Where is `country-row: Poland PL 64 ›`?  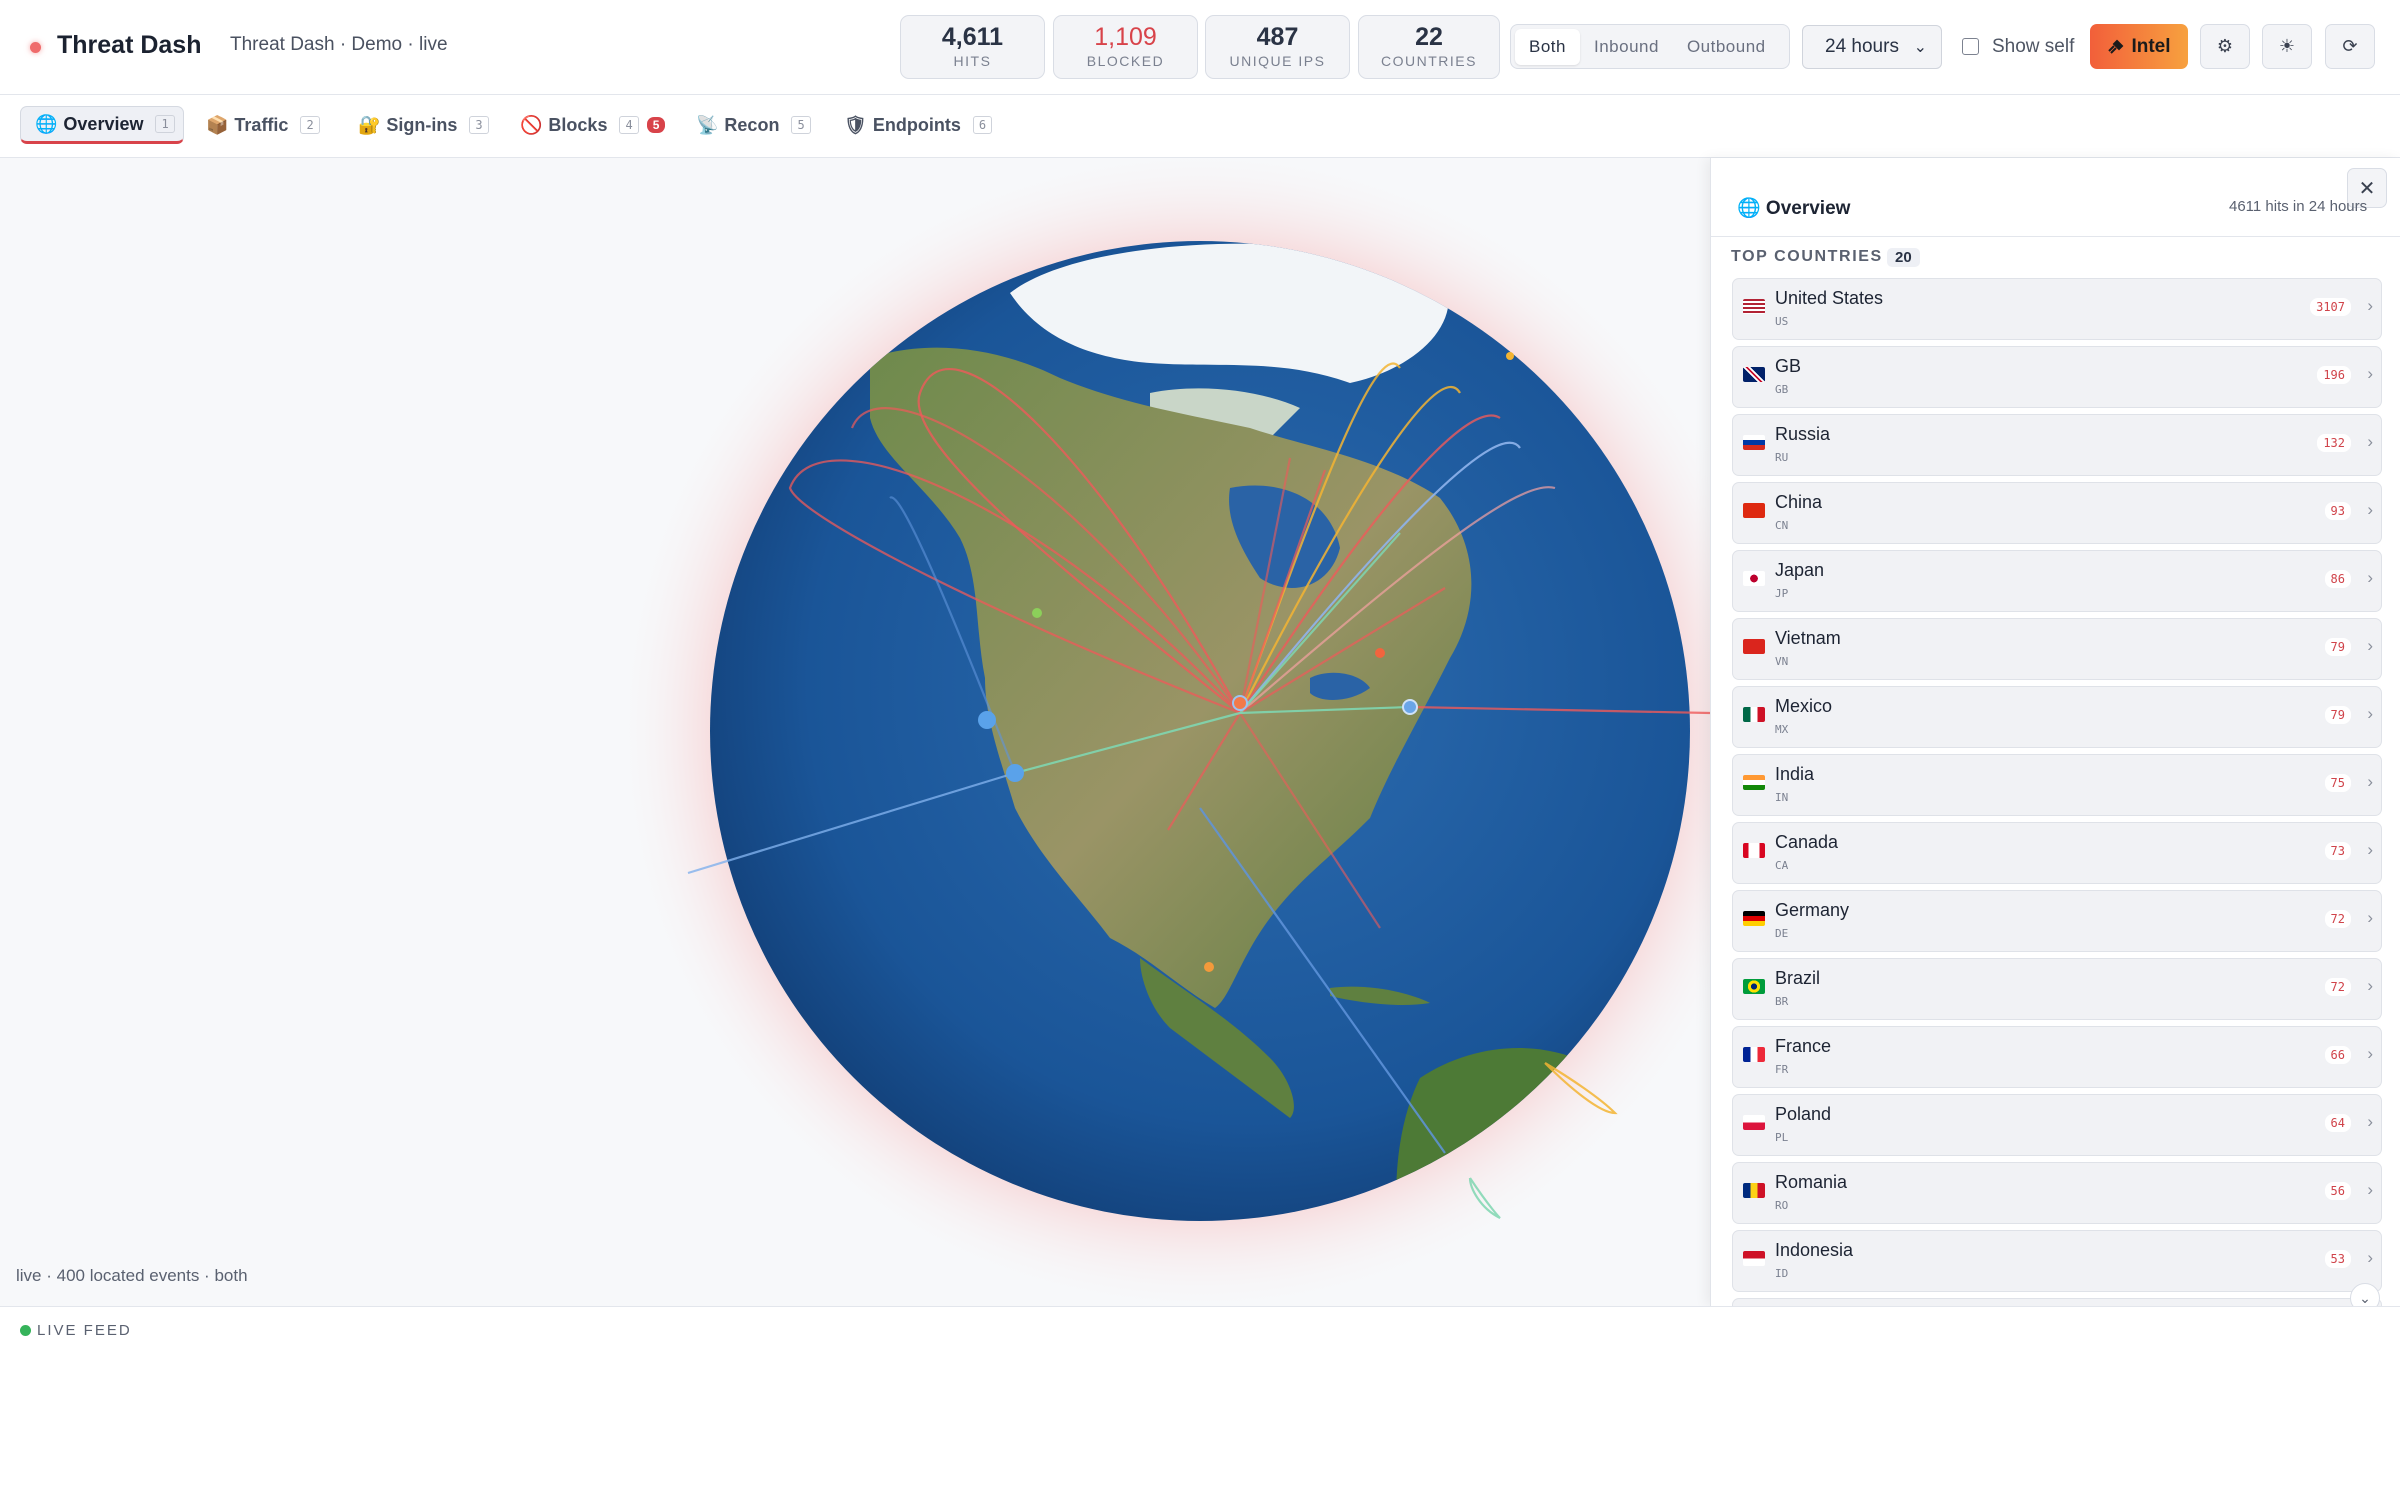
country-row: Poland PL 64 › is located at coordinates (2057, 1125).